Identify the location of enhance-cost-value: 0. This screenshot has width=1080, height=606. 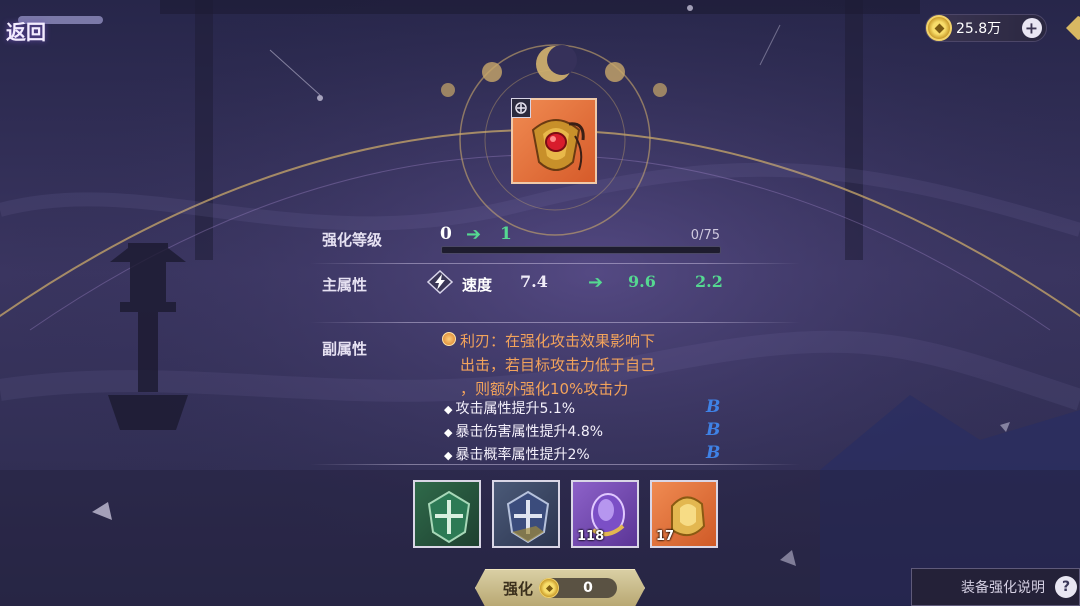
(588, 588).